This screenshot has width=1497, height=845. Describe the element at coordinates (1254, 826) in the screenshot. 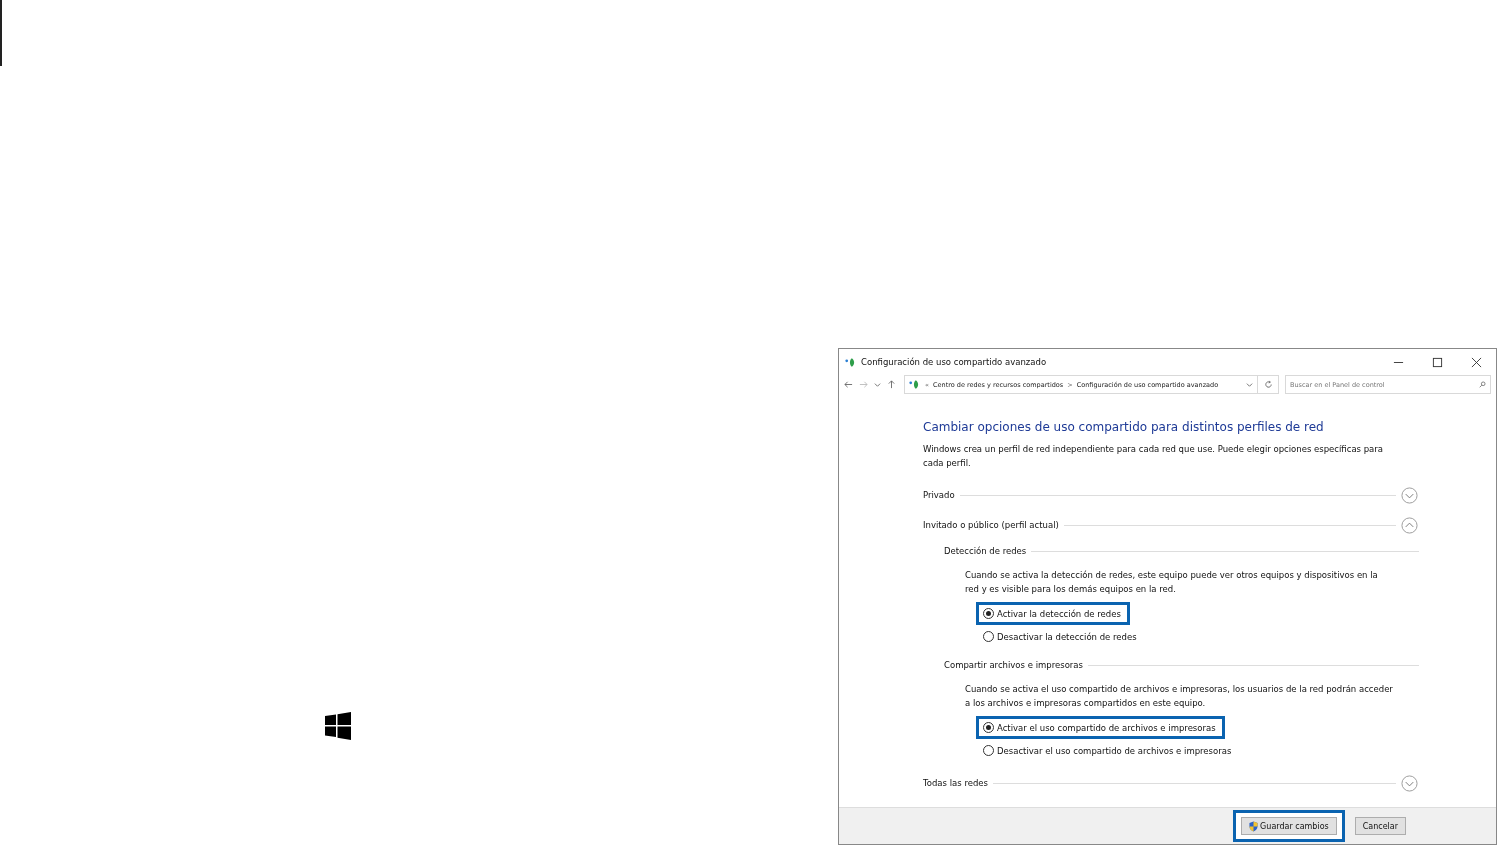

I see `shield-icon` at that location.